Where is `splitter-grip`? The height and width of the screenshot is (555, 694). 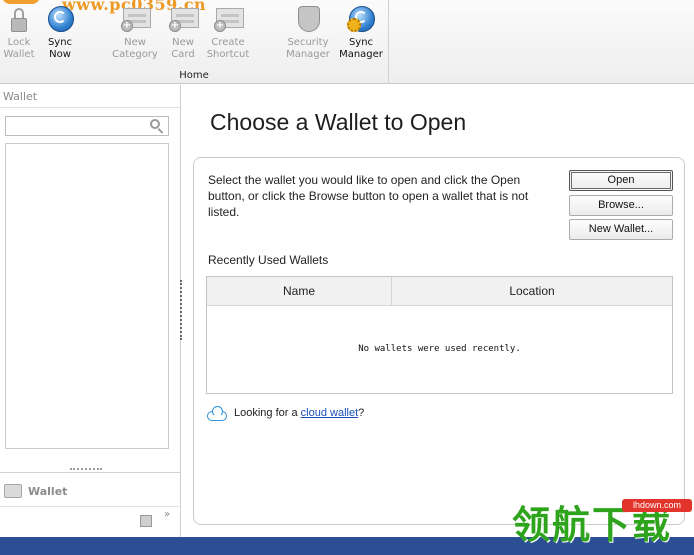 splitter-grip is located at coordinates (86, 469).